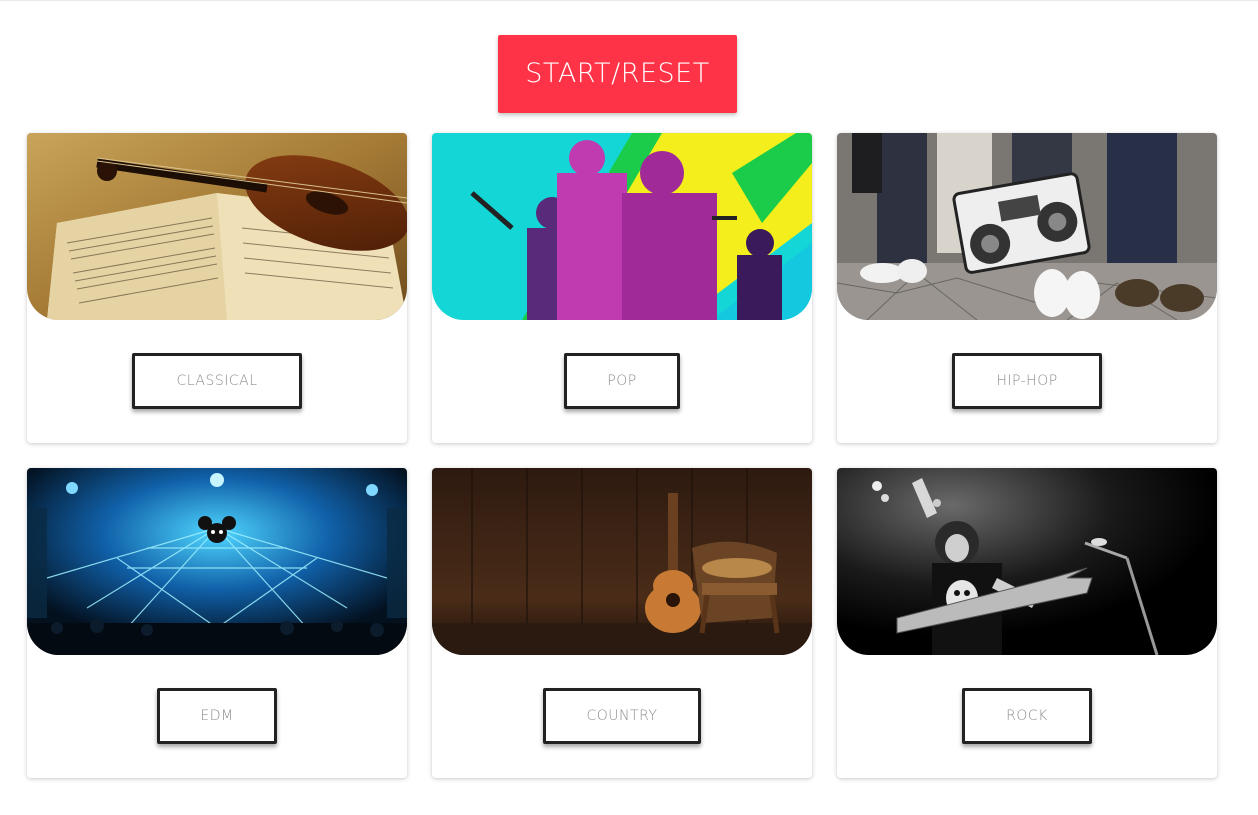 The image size is (1258, 815). What do you see at coordinates (217, 561) in the screenshot?
I see `dj-laser-stage-image` at bounding box center [217, 561].